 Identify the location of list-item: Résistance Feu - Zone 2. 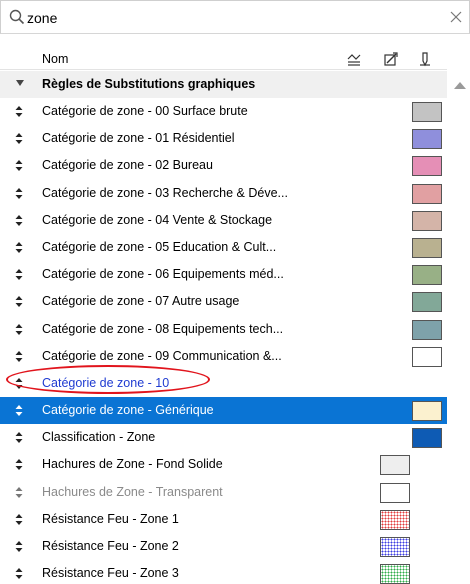
(223, 546).